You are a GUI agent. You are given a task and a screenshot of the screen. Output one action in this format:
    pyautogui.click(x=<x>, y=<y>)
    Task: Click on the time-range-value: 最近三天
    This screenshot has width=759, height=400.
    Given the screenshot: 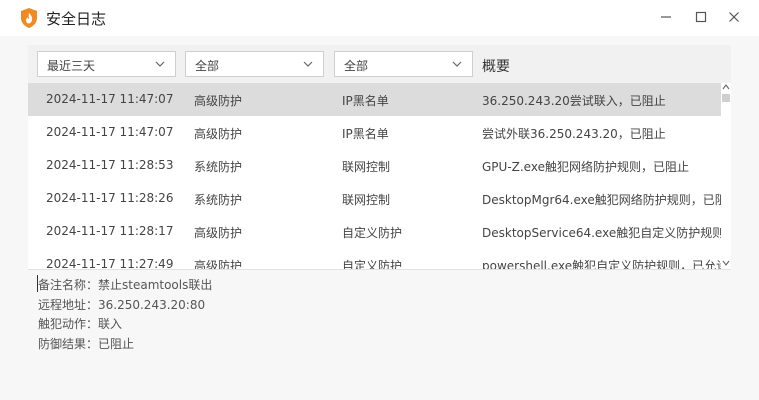 What is the action you would take?
    pyautogui.click(x=71, y=66)
    